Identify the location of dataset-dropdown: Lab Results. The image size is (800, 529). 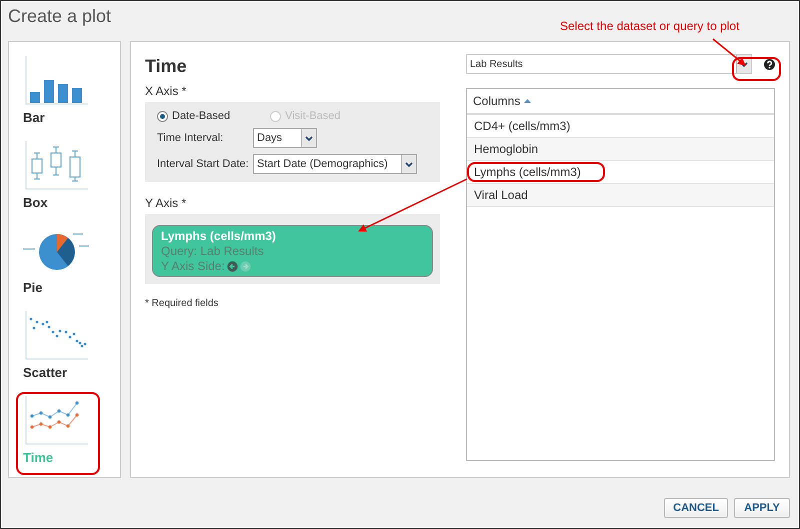
(609, 64).